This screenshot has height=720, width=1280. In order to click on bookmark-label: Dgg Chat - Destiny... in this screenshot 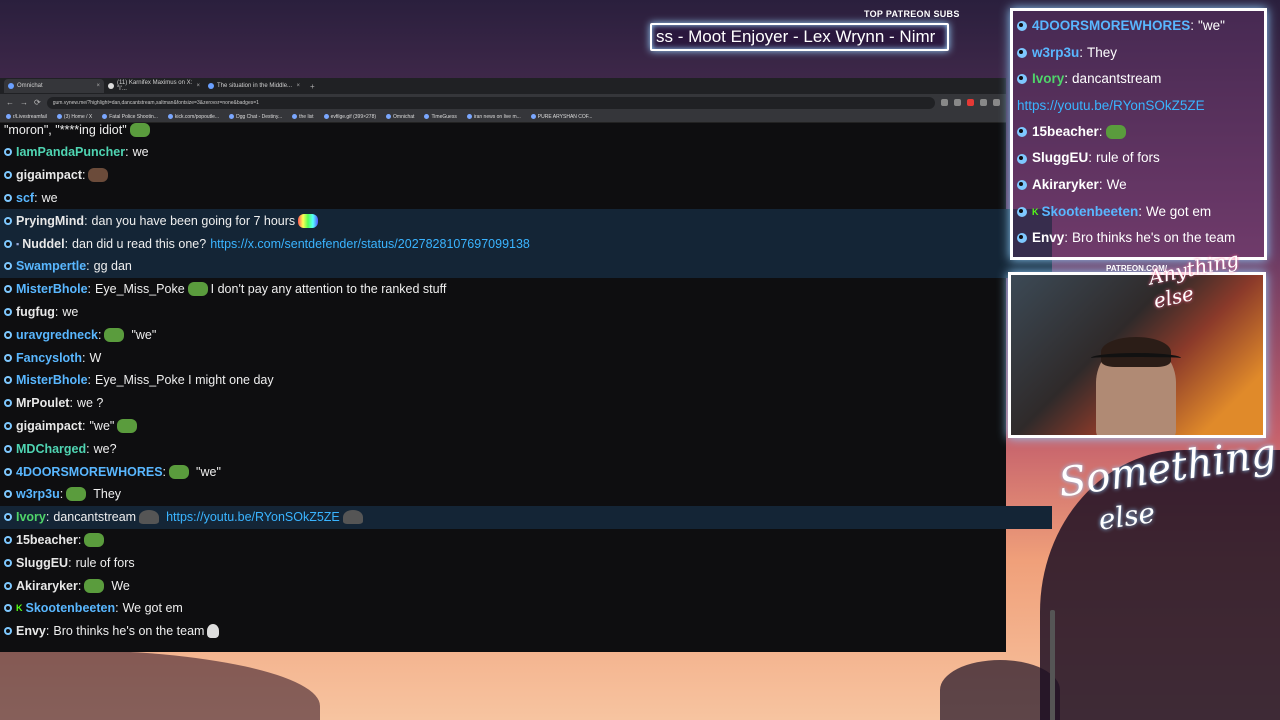, I will do `click(259, 116)`.